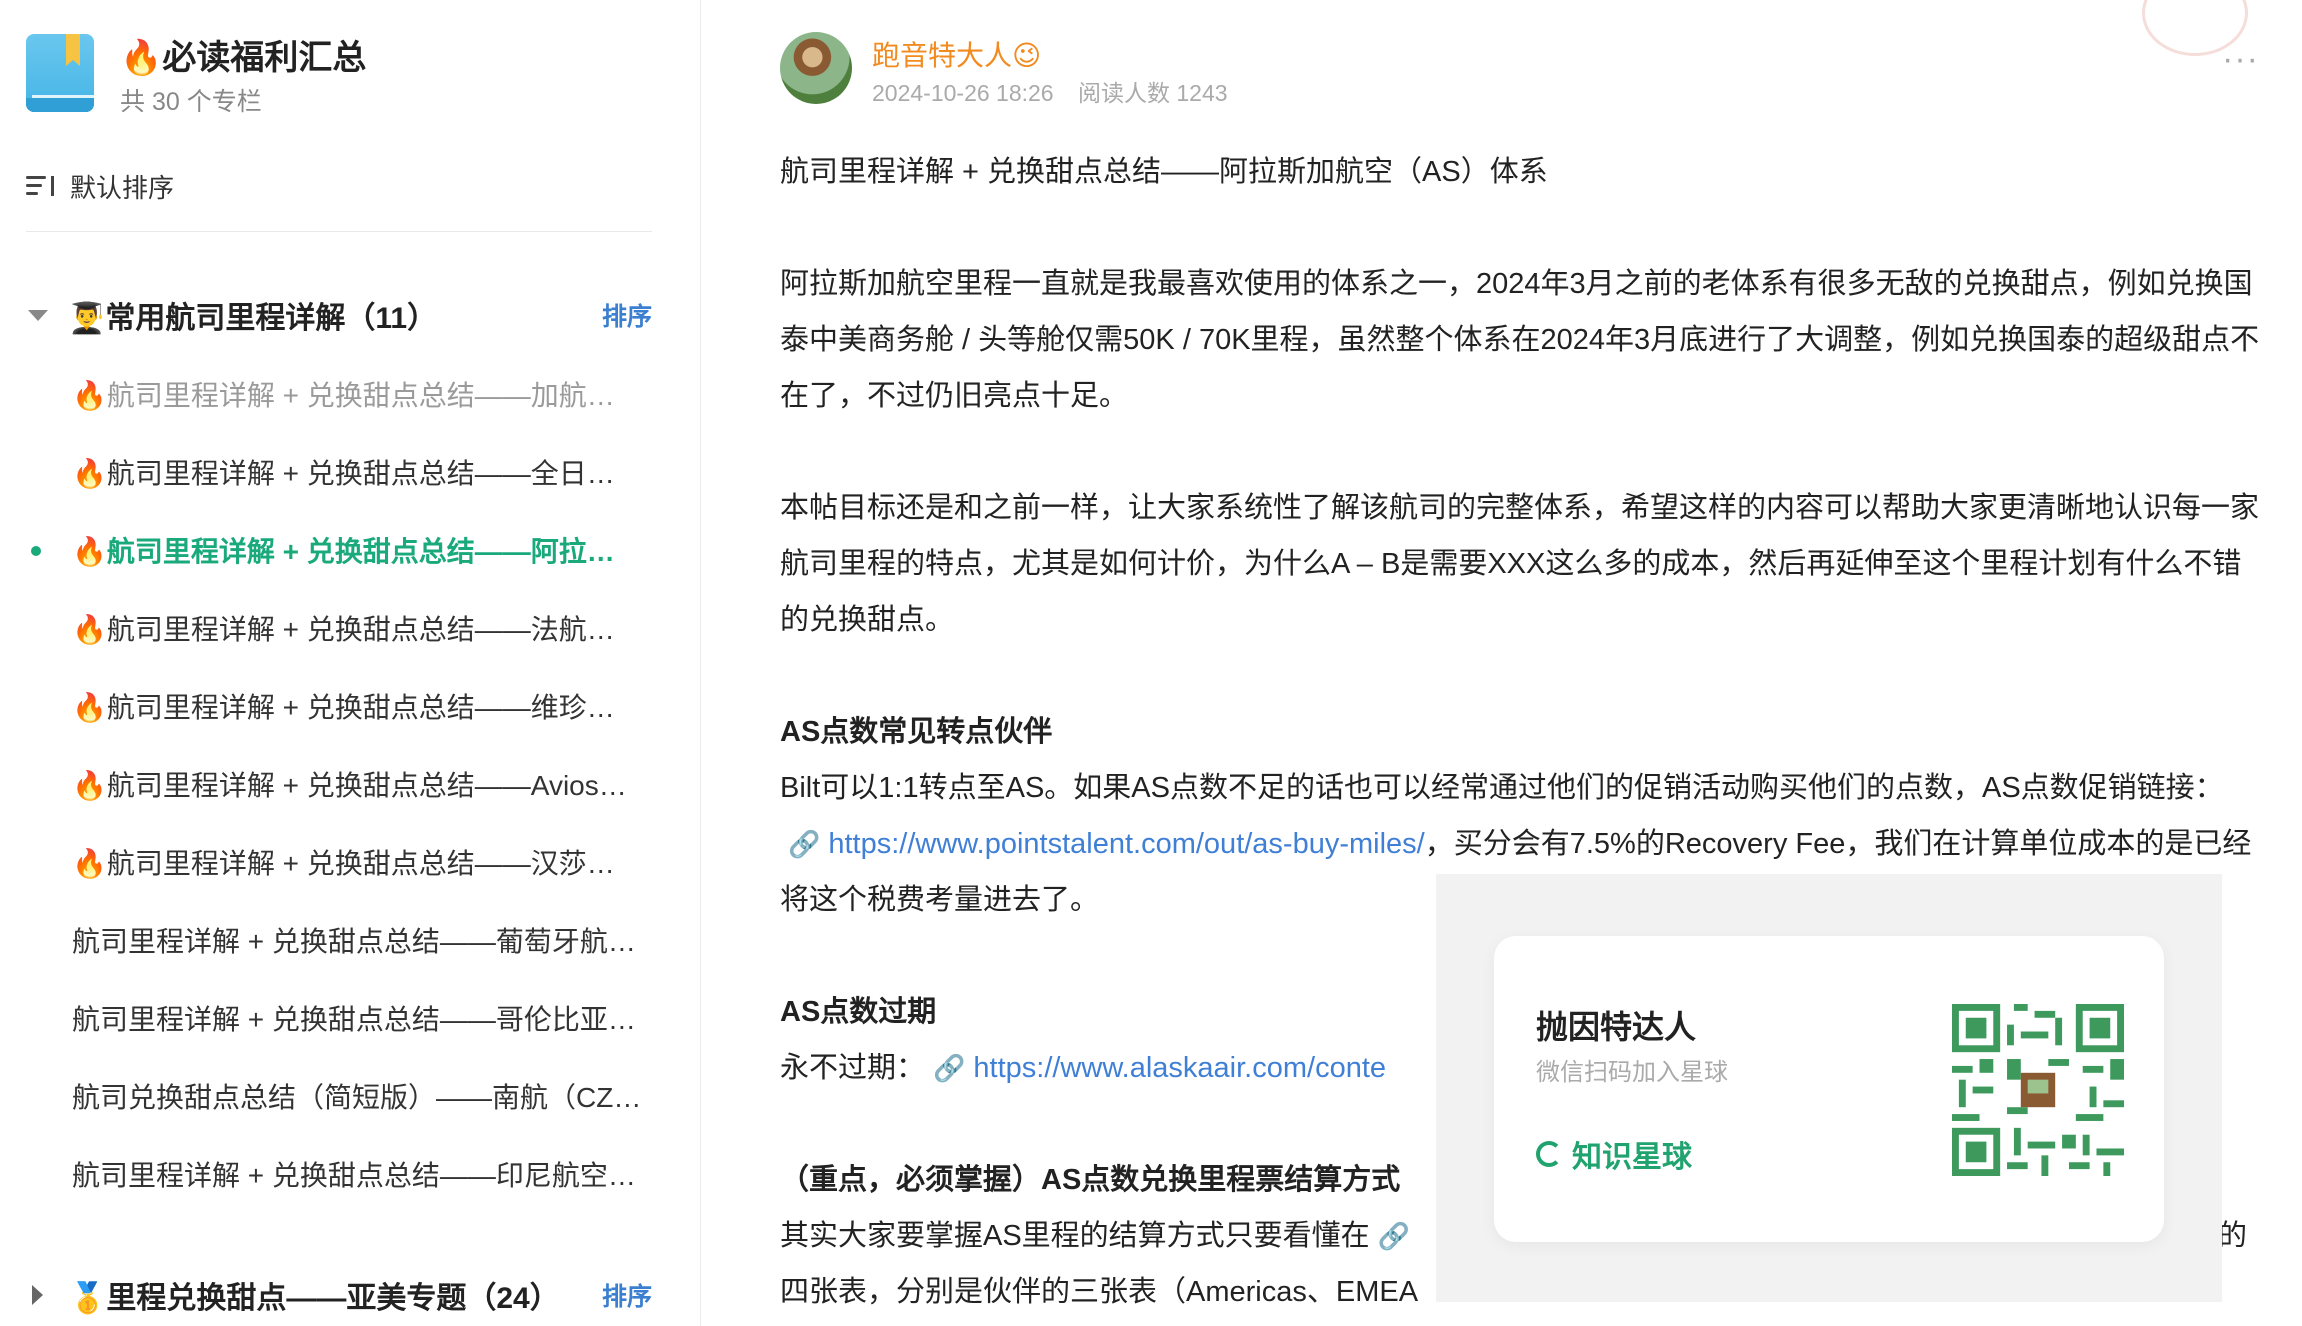 This screenshot has height=1326, width=2302. What do you see at coordinates (1075, 1236) in the screenshot?
I see `paragraph-text: 其实大家要掌握AS里程的结算方式只要看懂在` at bounding box center [1075, 1236].